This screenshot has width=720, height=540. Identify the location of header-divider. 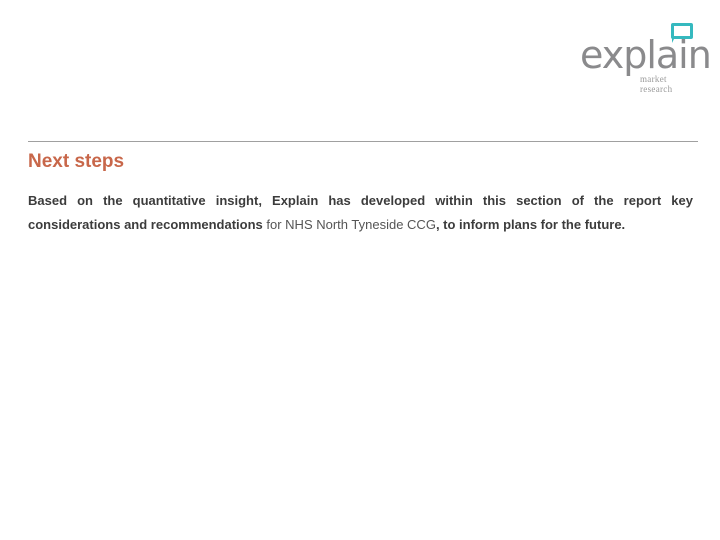
(363, 141).